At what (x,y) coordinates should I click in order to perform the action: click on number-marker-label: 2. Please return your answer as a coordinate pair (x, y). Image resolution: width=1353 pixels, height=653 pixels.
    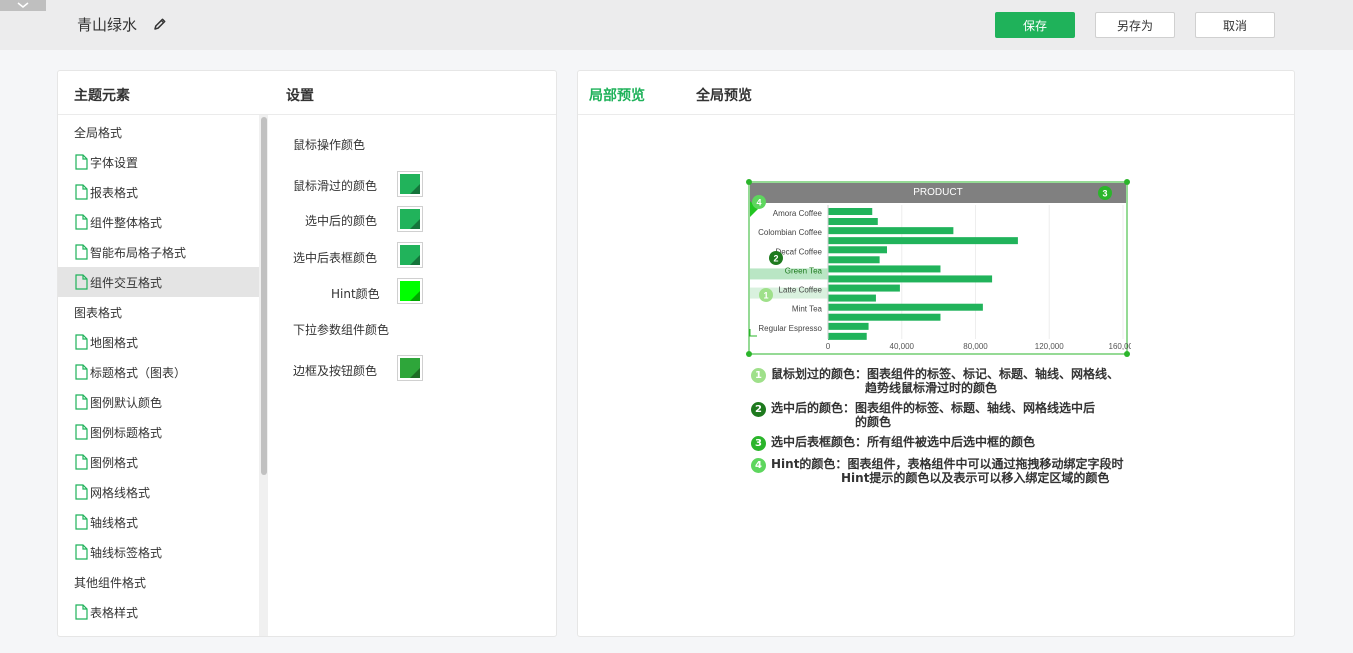
    Looking at the image, I should click on (775, 259).